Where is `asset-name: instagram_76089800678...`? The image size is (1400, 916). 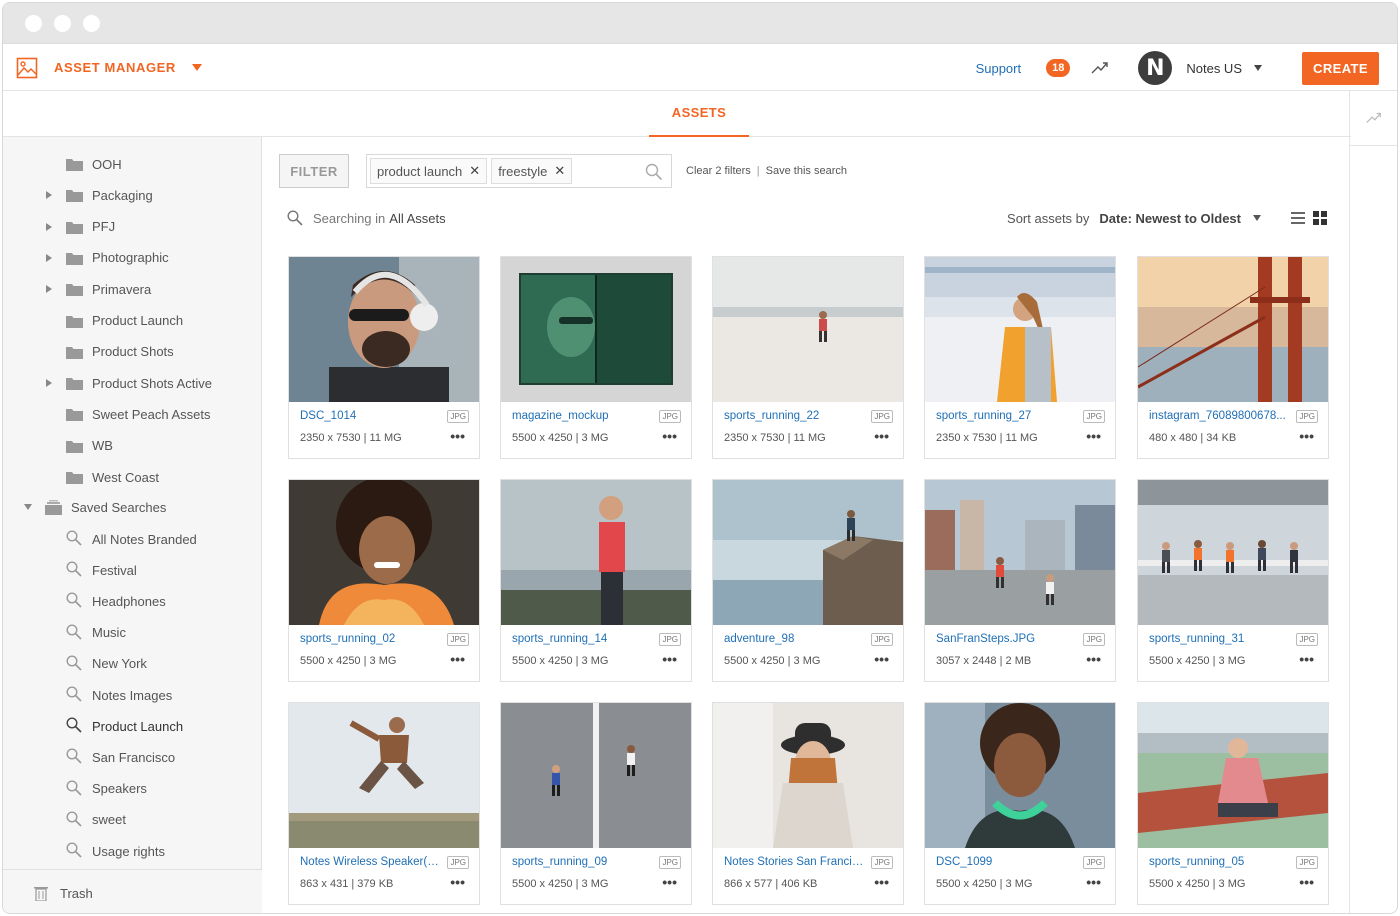 asset-name: instagram_76089800678... is located at coordinates (1219, 416).